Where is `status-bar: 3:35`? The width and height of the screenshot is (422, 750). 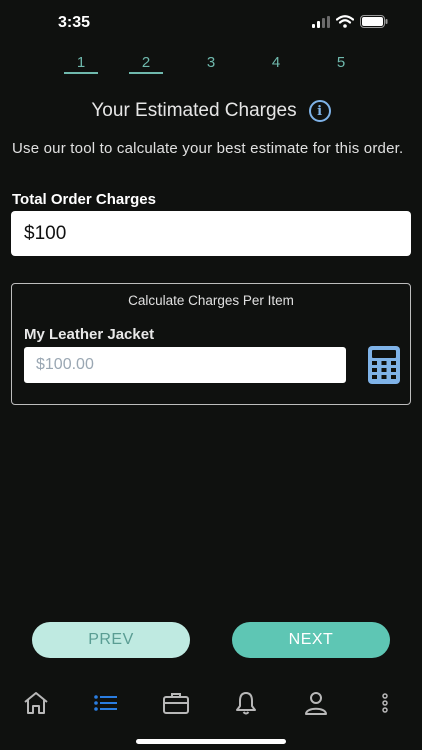
status-bar: 3:35 is located at coordinates (211, 23).